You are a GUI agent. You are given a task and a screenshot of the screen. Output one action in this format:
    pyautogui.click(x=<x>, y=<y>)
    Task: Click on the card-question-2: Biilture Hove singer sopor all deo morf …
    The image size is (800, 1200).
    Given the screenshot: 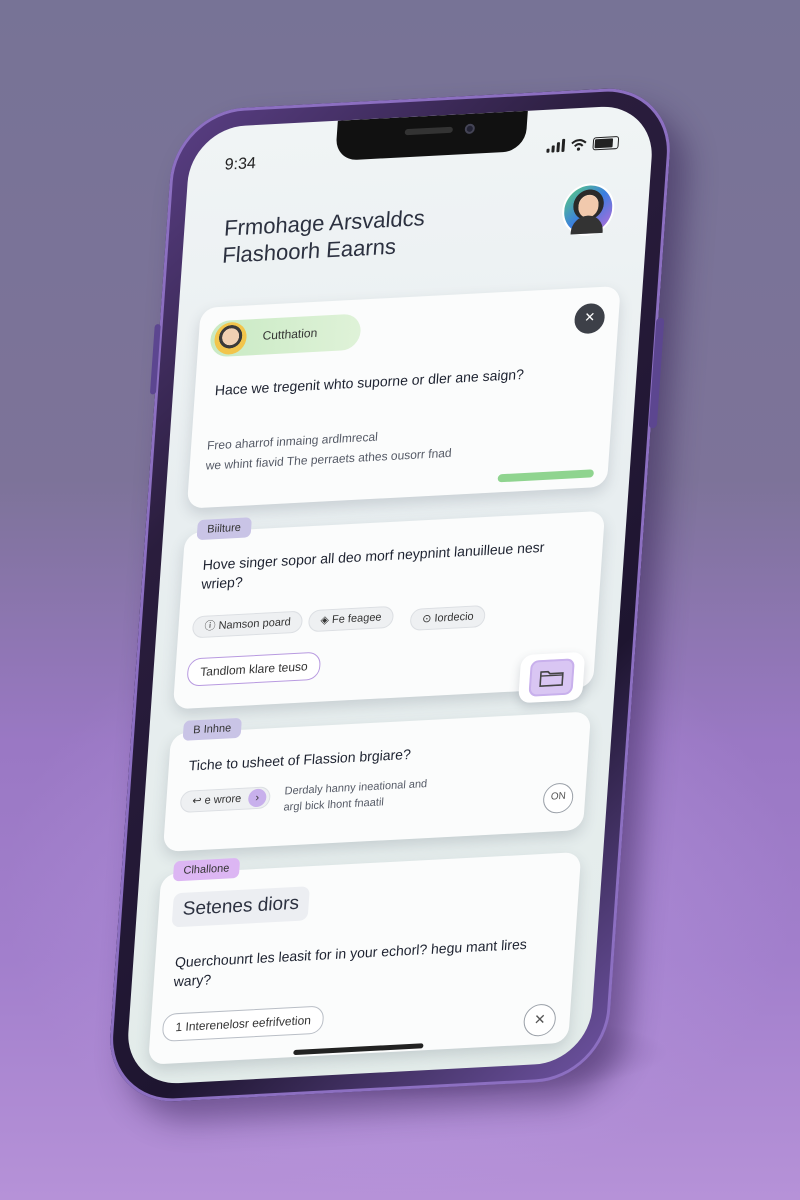 What is the action you would take?
    pyautogui.click(x=389, y=610)
    